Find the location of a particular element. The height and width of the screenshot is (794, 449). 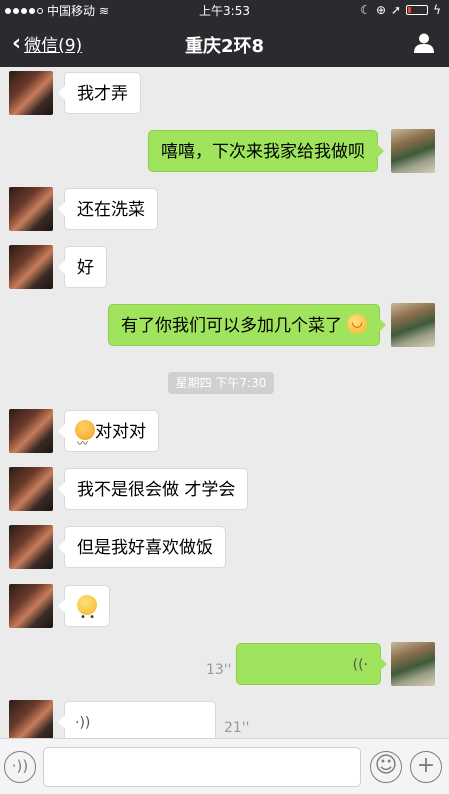

add-button: + is located at coordinates (426, 767).